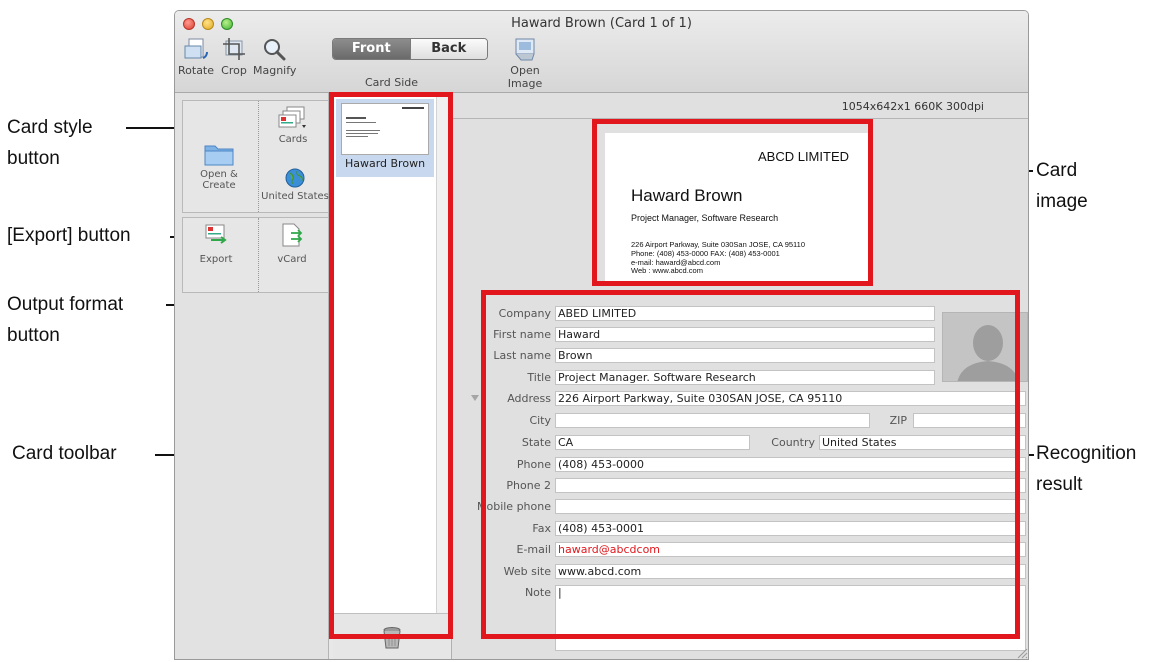 The width and height of the screenshot is (1176, 662). What do you see at coordinates (65, 320) in the screenshot?
I see `callout-output-format: Output format button` at bounding box center [65, 320].